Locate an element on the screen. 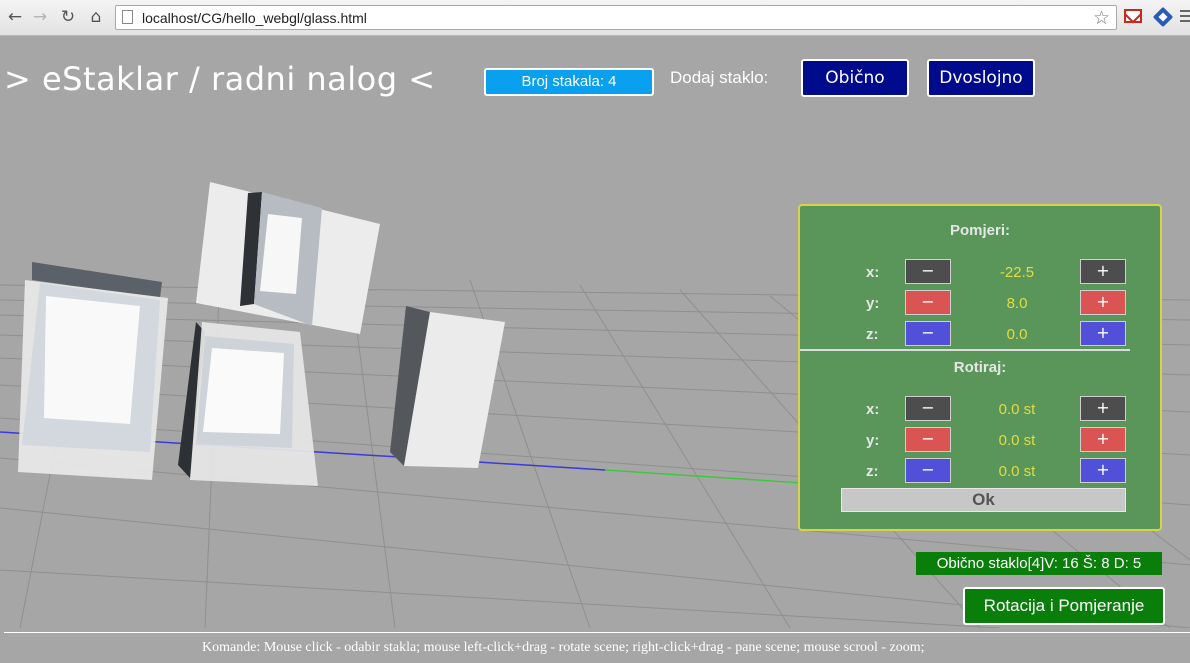 The width and height of the screenshot is (1190, 663). move-y-plus-button: + is located at coordinates (1103, 302).